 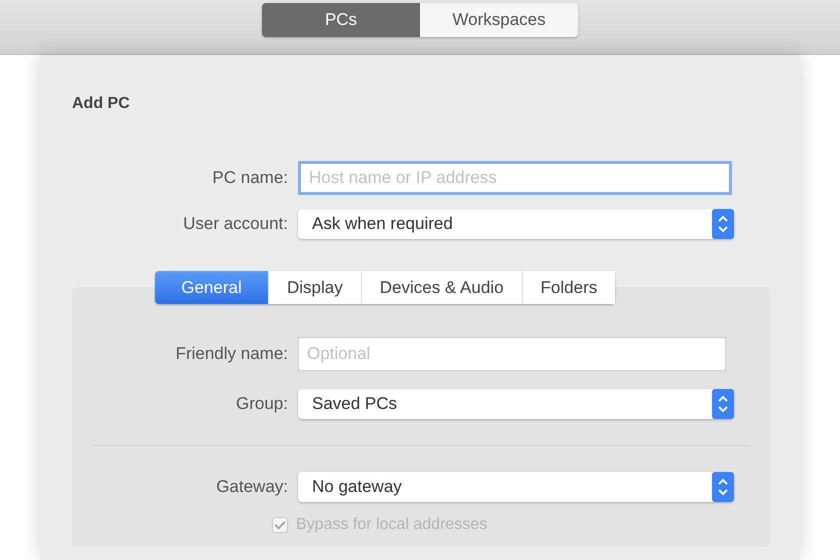 What do you see at coordinates (499, 20) in the screenshot?
I see `segment-tab: Workspaces` at bounding box center [499, 20].